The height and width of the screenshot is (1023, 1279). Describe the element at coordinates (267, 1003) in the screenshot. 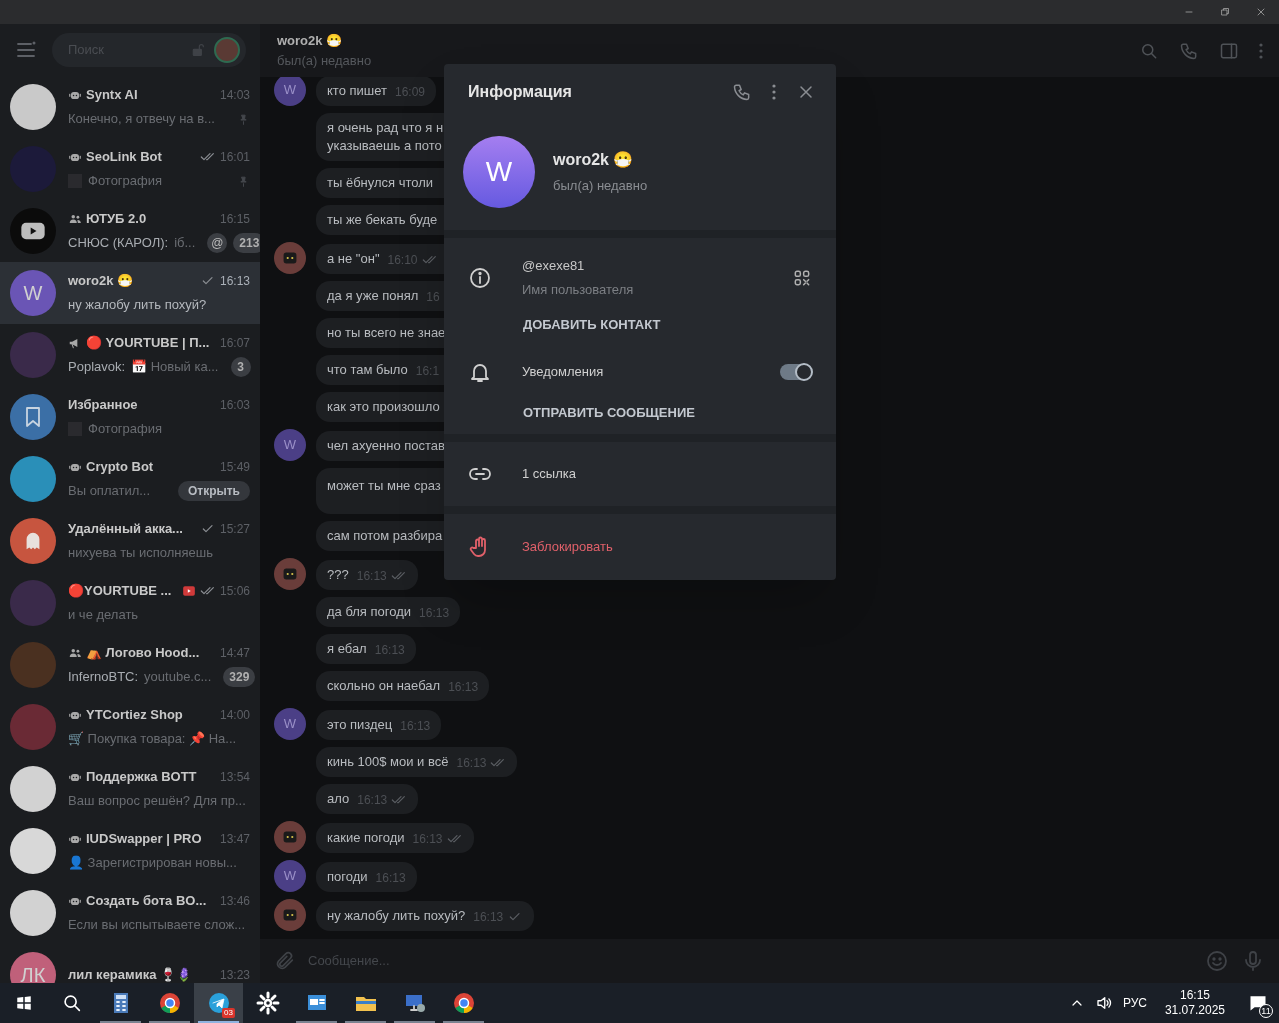

I see `settings-icon` at that location.